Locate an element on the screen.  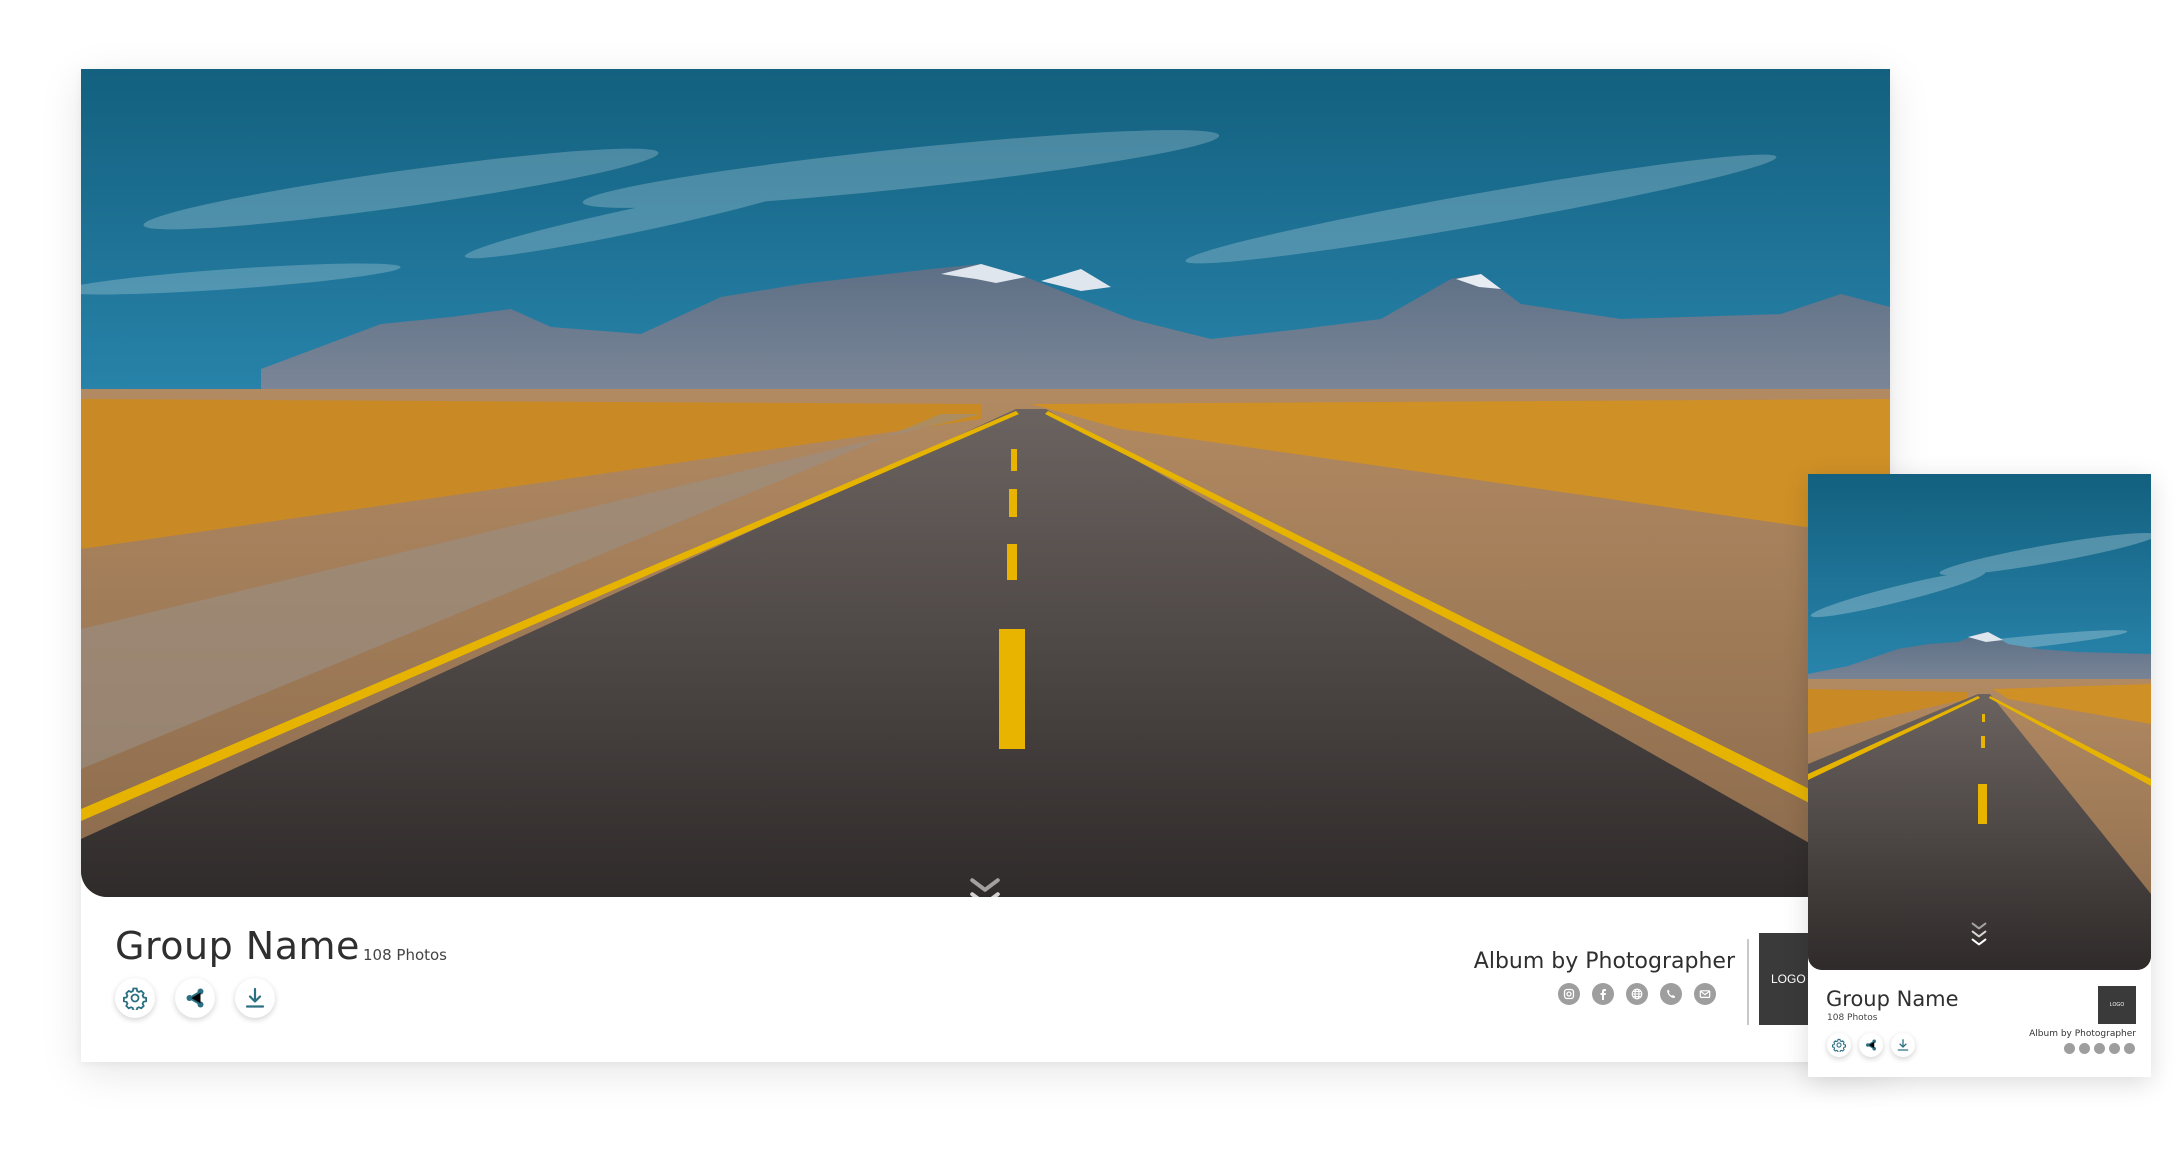
photographer-logo: LOGO is located at coordinates (2117, 1005).